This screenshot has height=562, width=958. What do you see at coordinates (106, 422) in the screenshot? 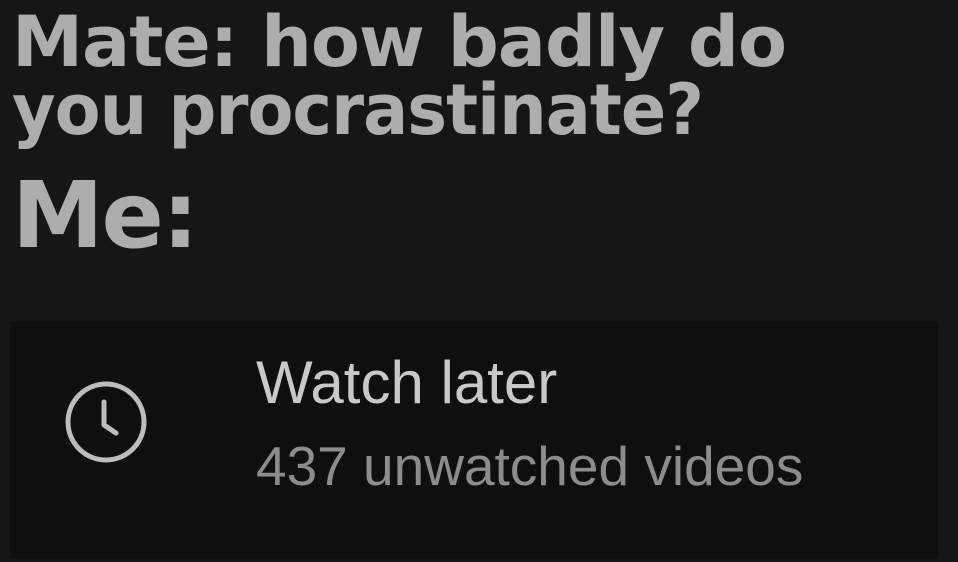
I see `clock-icon` at bounding box center [106, 422].